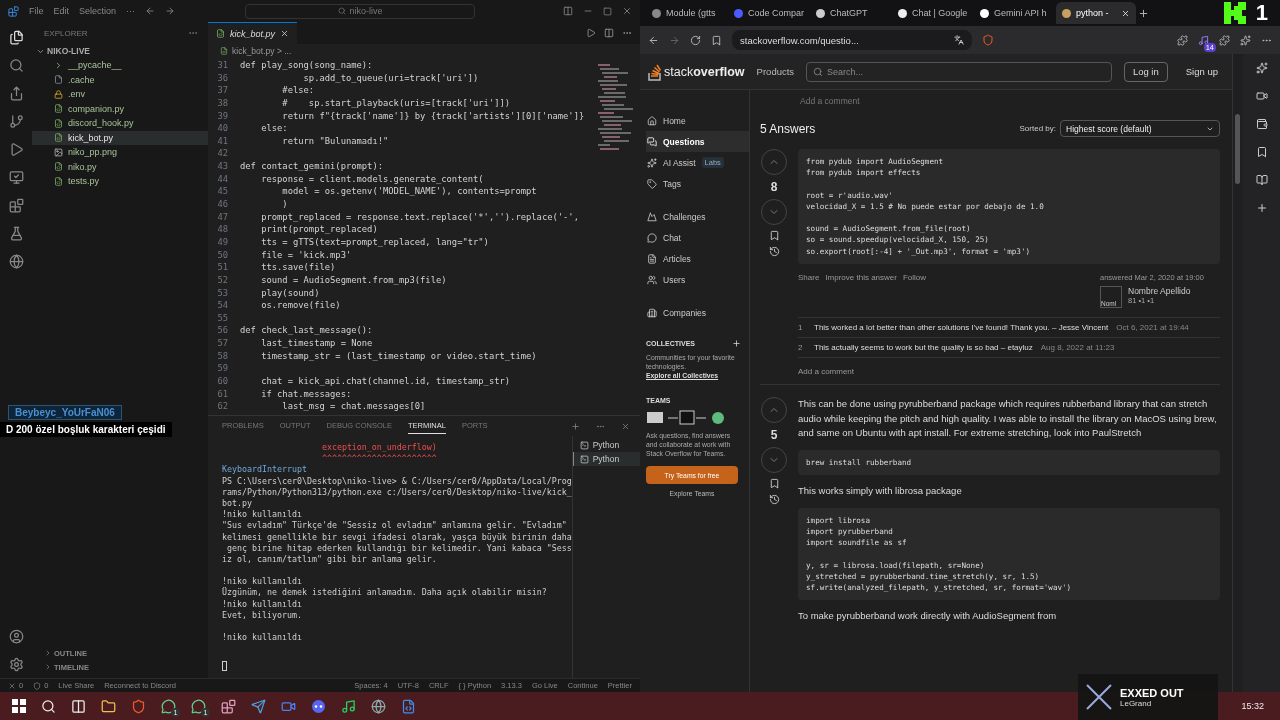 Image resolution: width=1280 pixels, height=720 pixels. I want to click on explorer-icon, so click(16, 37).